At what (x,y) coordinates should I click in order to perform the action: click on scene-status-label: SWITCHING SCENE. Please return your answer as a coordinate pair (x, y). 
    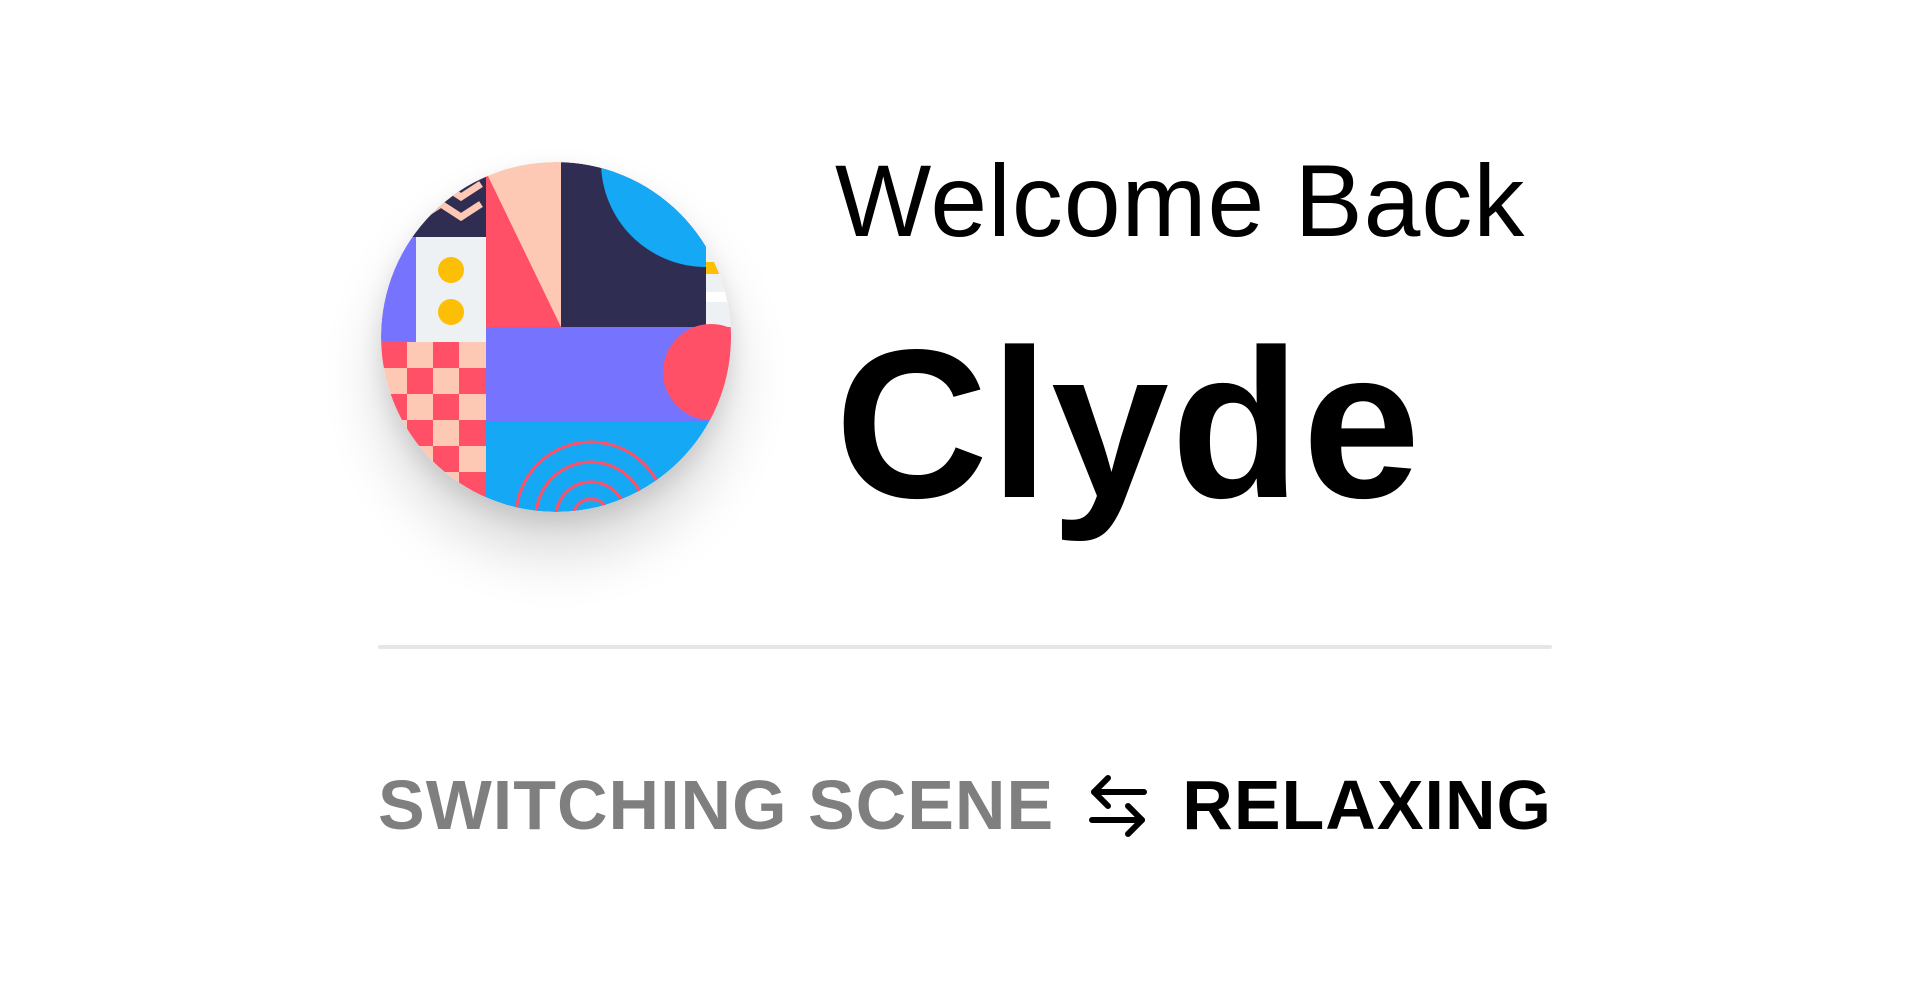
    Looking at the image, I should click on (716, 805).